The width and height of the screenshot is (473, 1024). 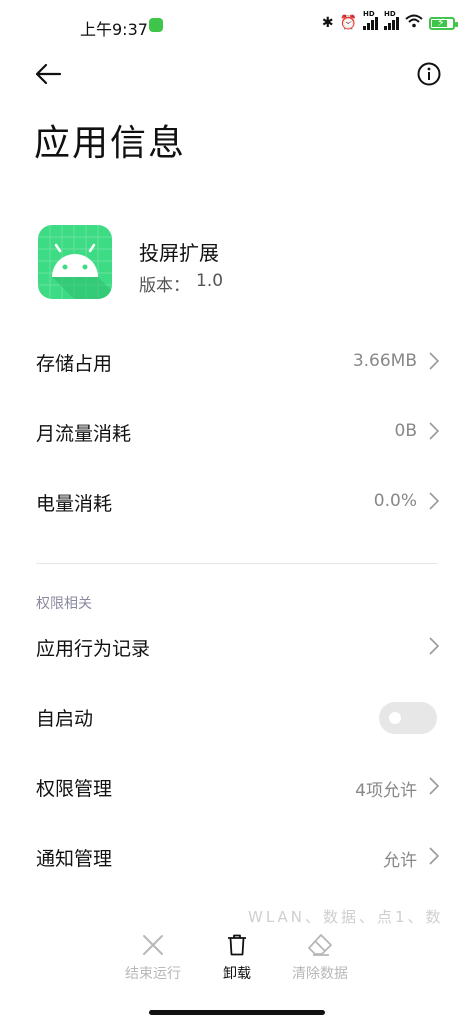 I want to click on close-icon, so click(x=153, y=945).